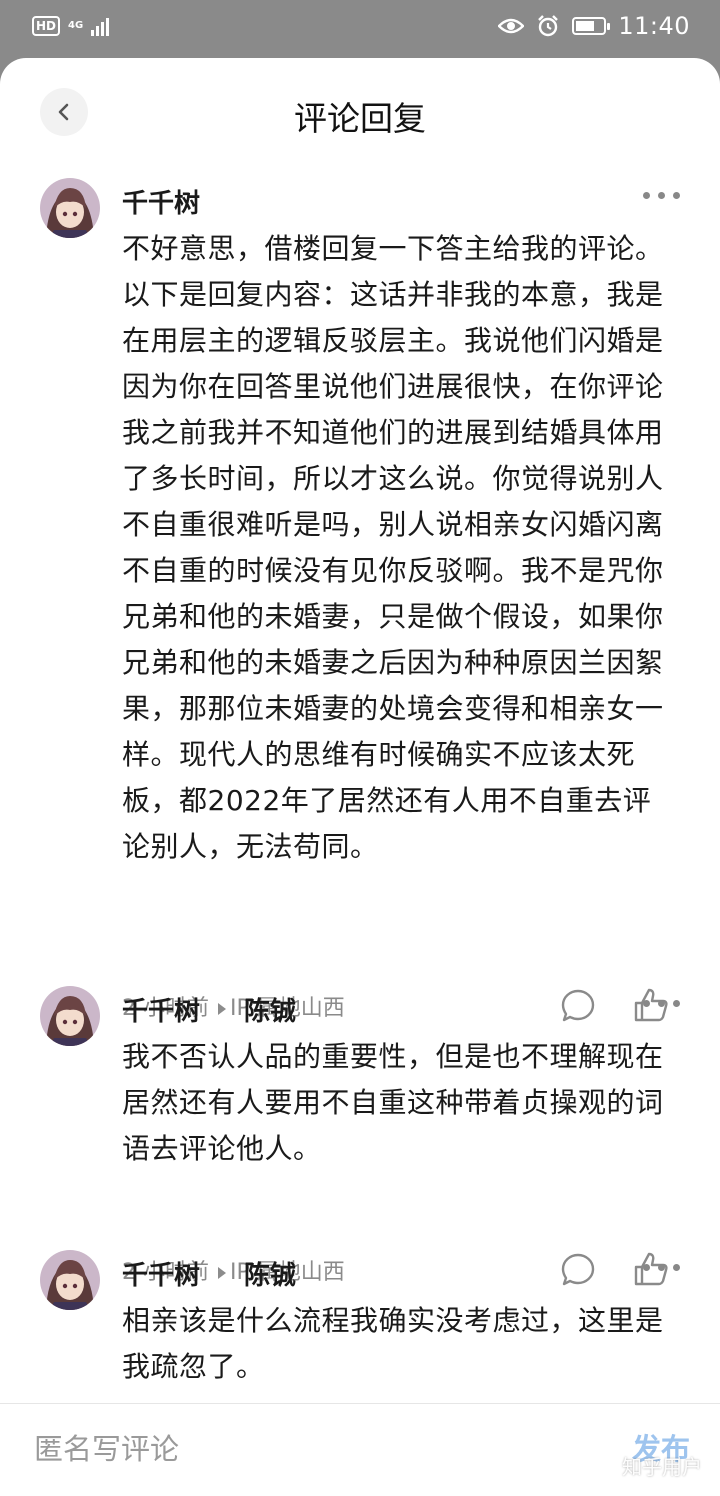  Describe the element at coordinates (100, 26) in the screenshot. I see `signal-icon` at that location.